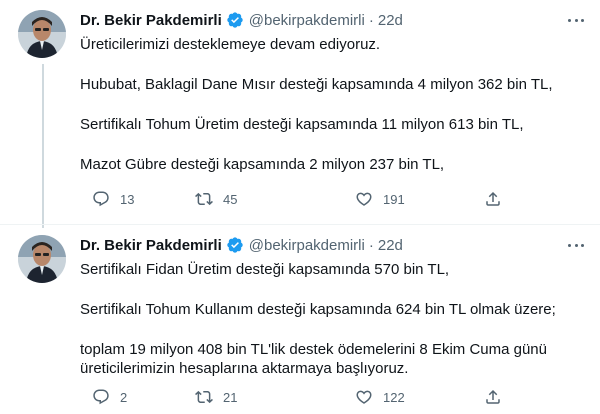 This screenshot has width=600, height=414. Describe the element at coordinates (43, 146) in the screenshot. I see `thread-line` at that location.